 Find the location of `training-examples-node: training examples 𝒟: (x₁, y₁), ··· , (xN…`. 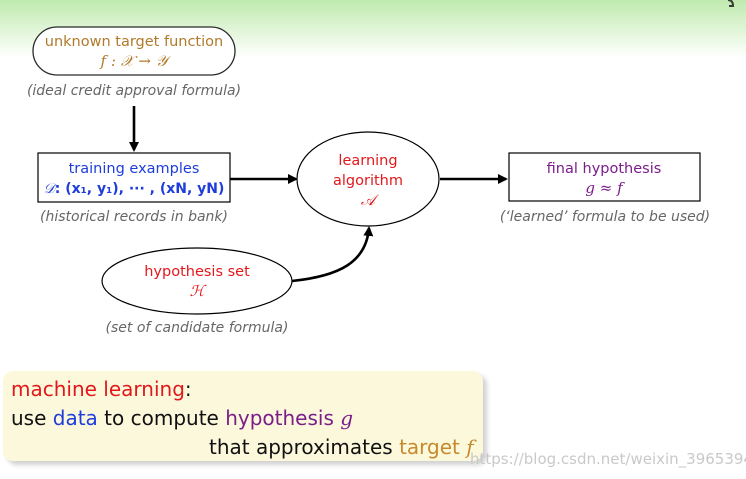

training-examples-node: training examples 𝒟: (x₁, y₁), ··· , (xN… is located at coordinates (134, 177).